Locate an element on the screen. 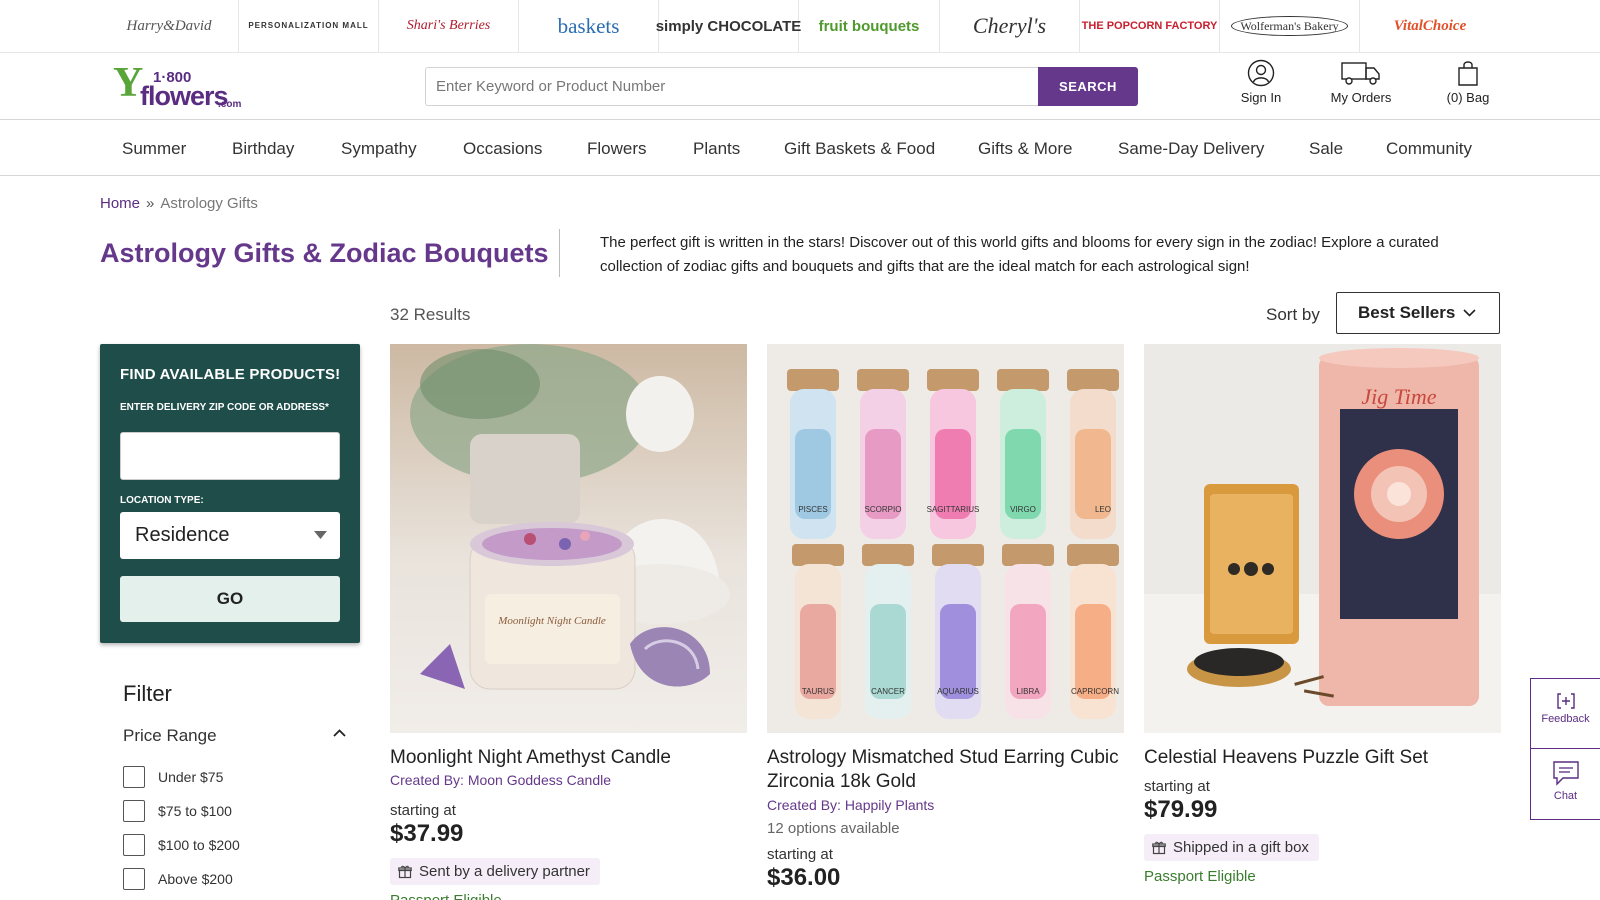 This screenshot has height=900, width=1600. nav-item-gift-baskets-food: Gift Baskets & Food is located at coordinates (859, 149).